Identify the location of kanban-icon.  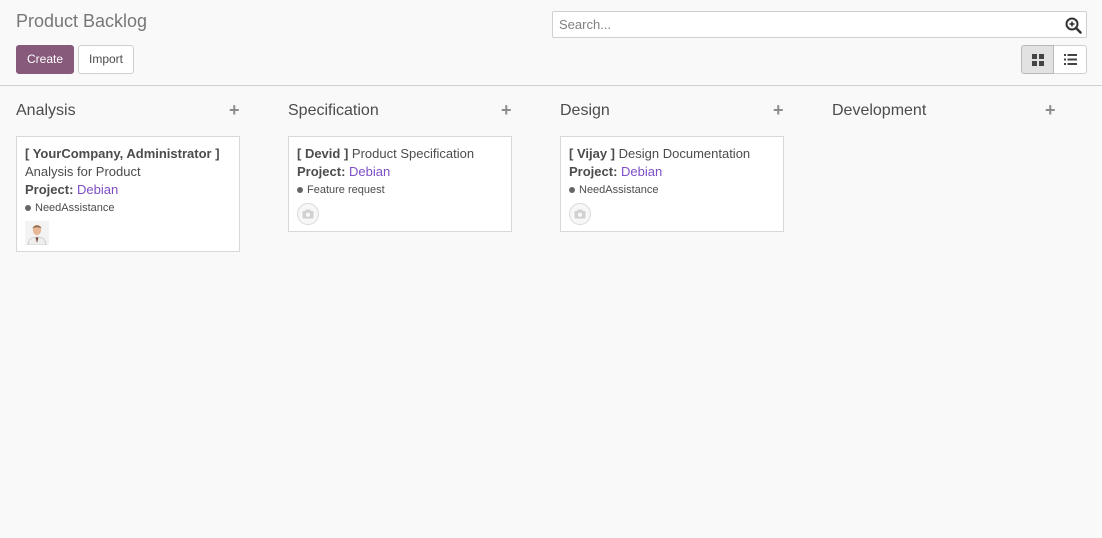
(1037, 59).